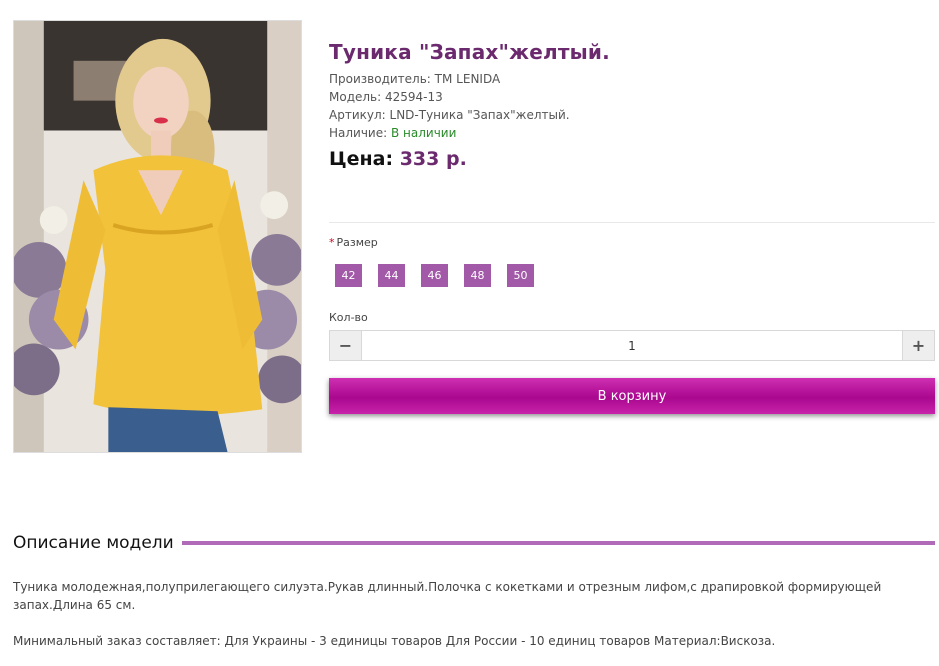 Image resolution: width=939 pixels, height=666 pixels. What do you see at coordinates (358, 133) in the screenshot?
I see `availability-label: Наличие:` at bounding box center [358, 133].